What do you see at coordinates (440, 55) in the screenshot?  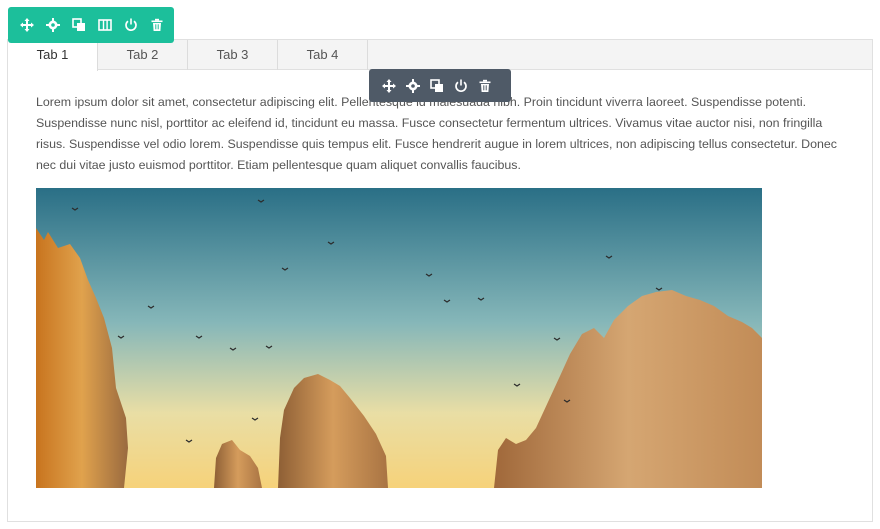 I see `tab-bar: Tab 1 Tab 2 Tab 3 Tab 4` at bounding box center [440, 55].